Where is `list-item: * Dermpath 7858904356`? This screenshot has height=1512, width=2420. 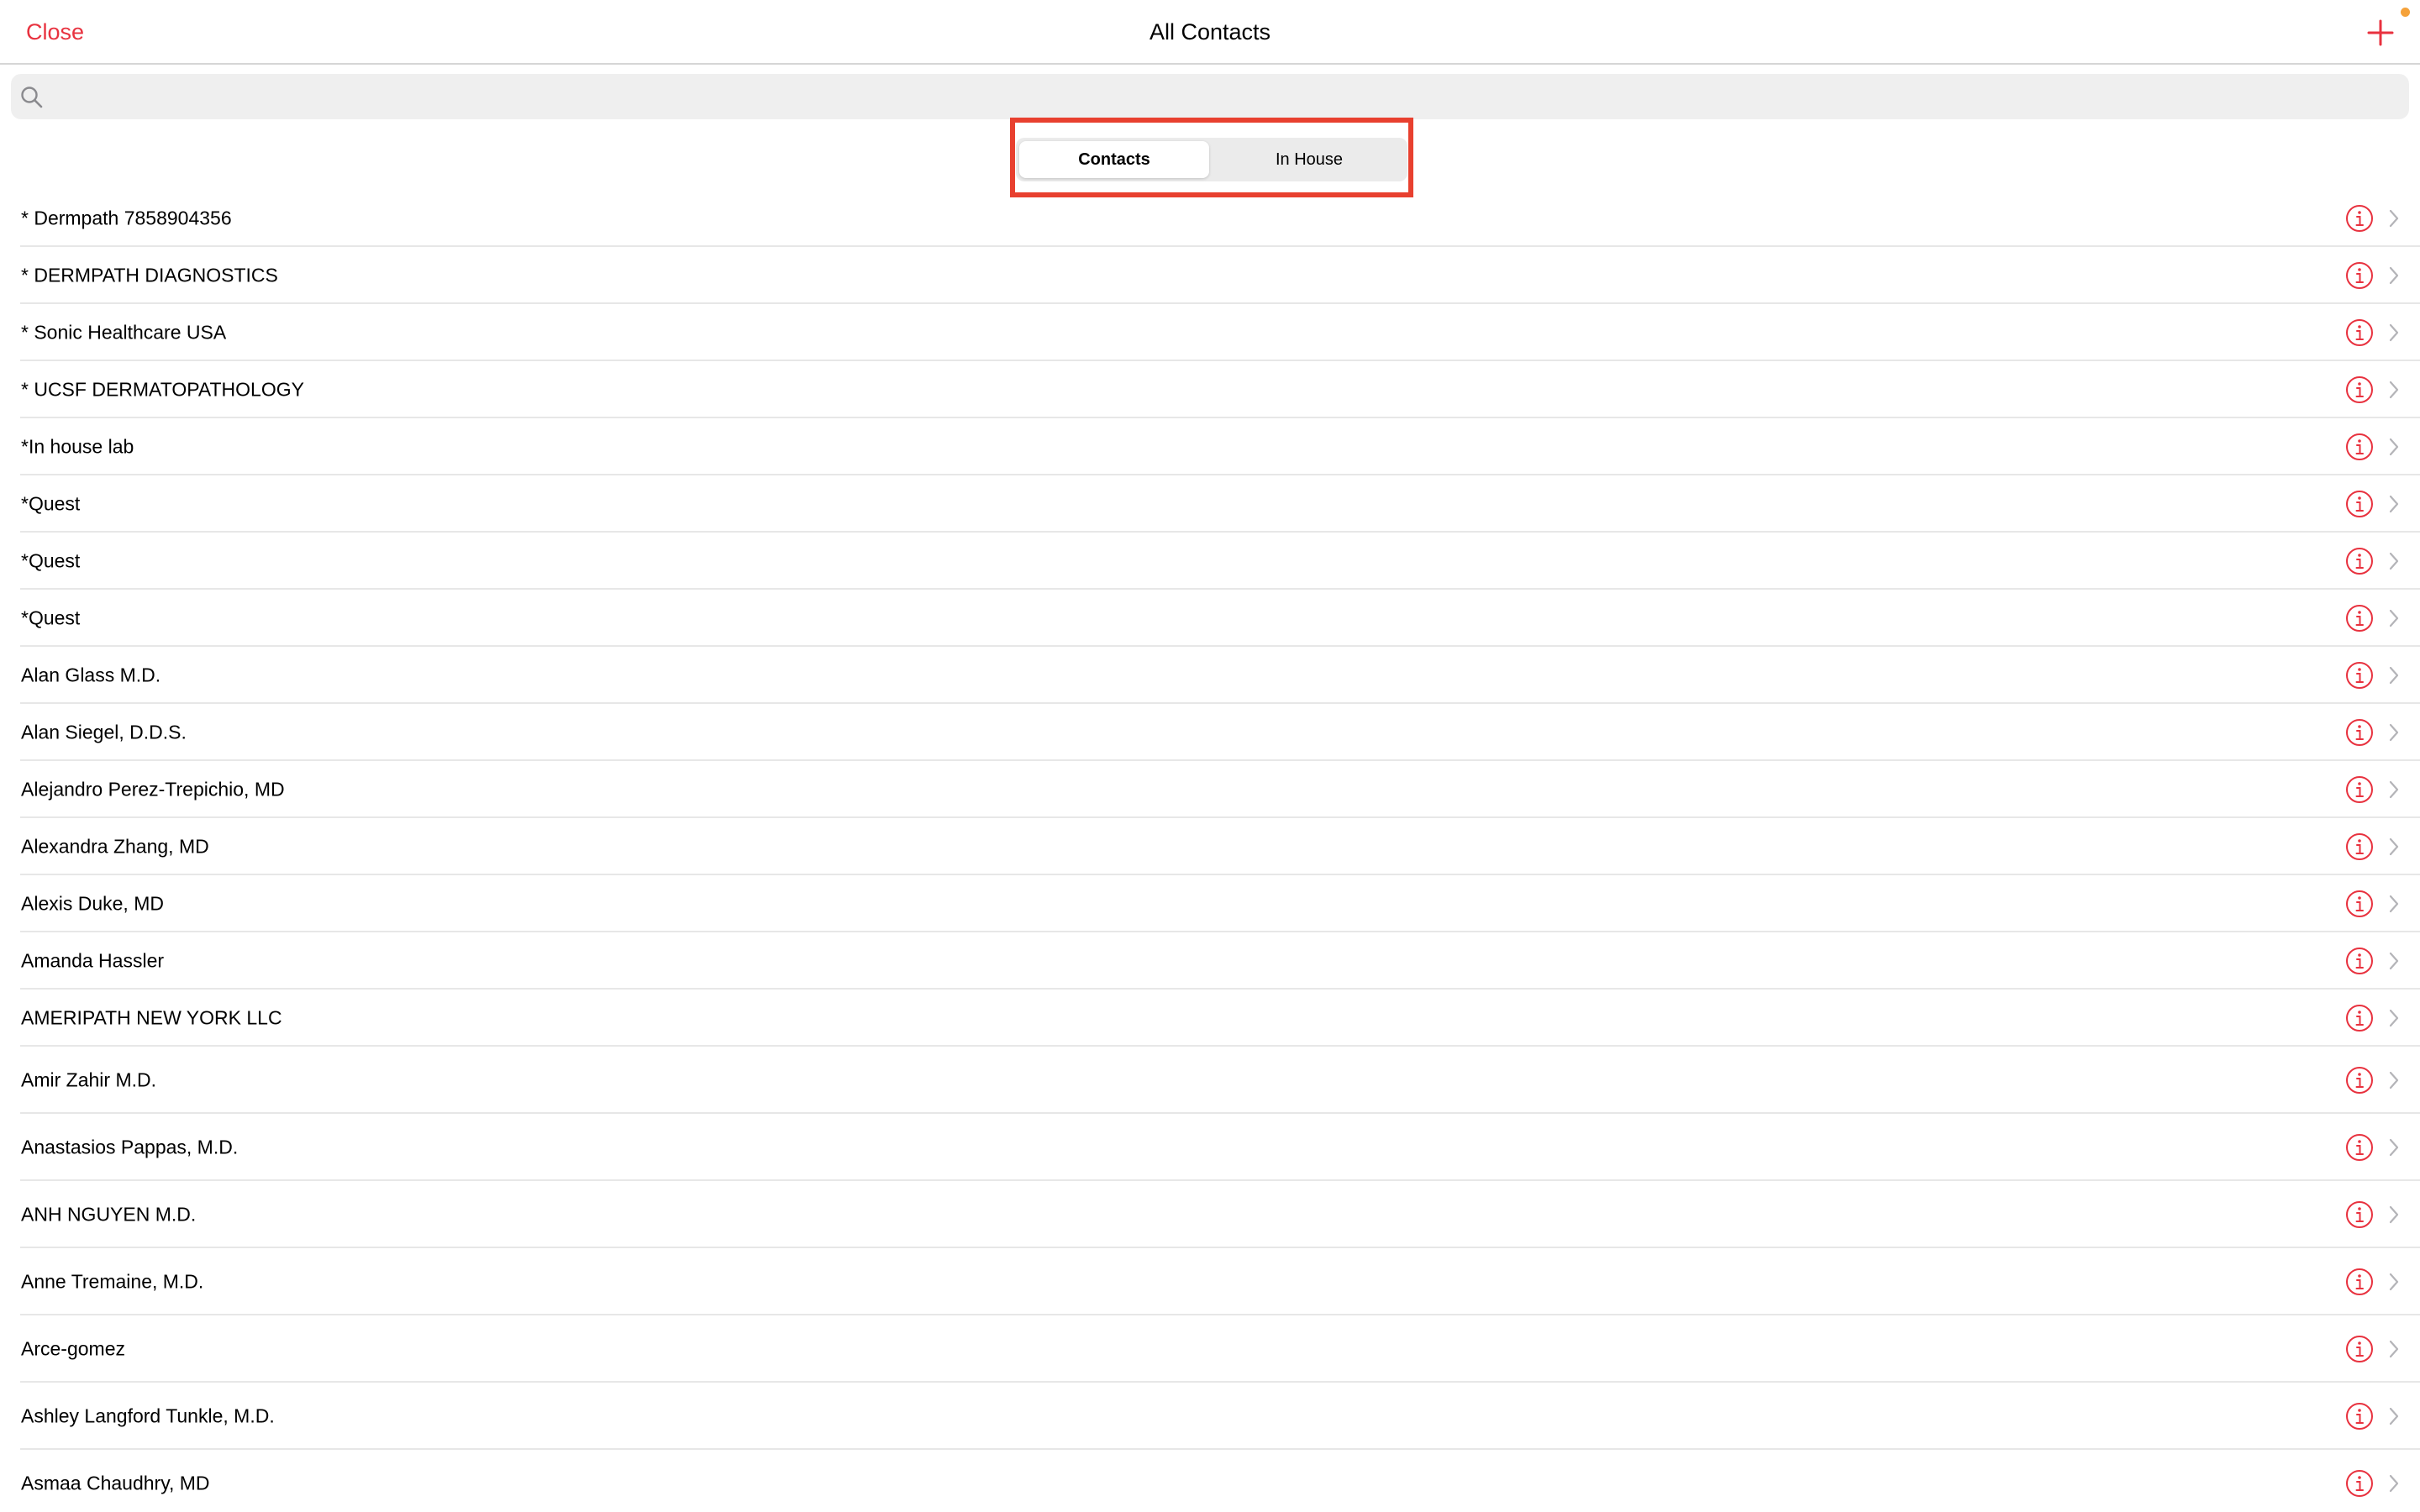
list-item: * Dermpath 7858904356 is located at coordinates (1210, 218).